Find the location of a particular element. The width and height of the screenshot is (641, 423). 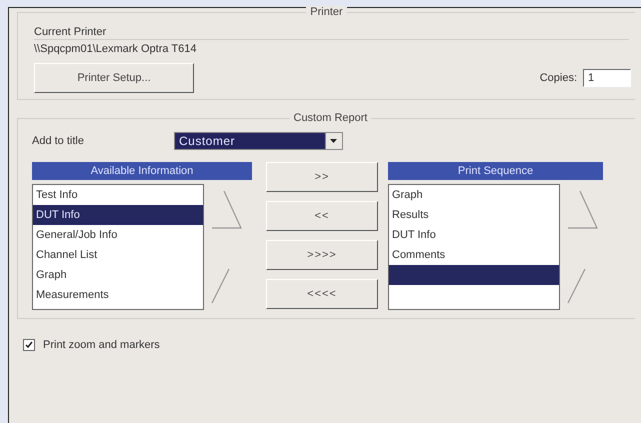

list-item: General/Job Info is located at coordinates (118, 235).